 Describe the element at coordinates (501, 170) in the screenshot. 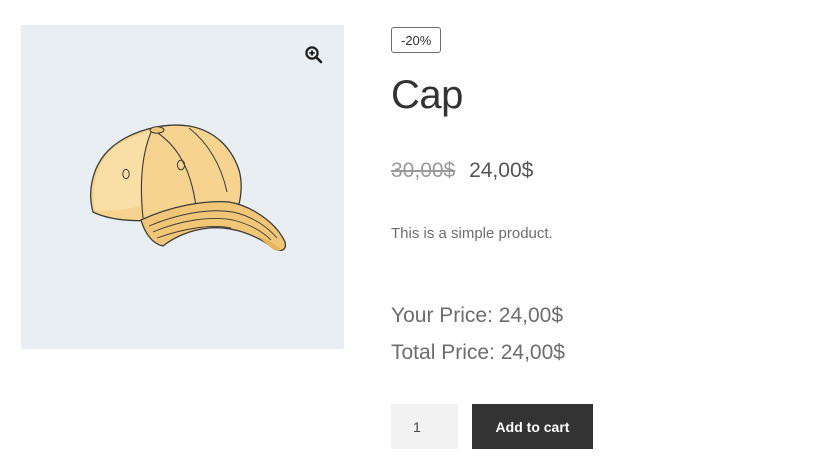

I see `sale-price: 24,00$` at that location.